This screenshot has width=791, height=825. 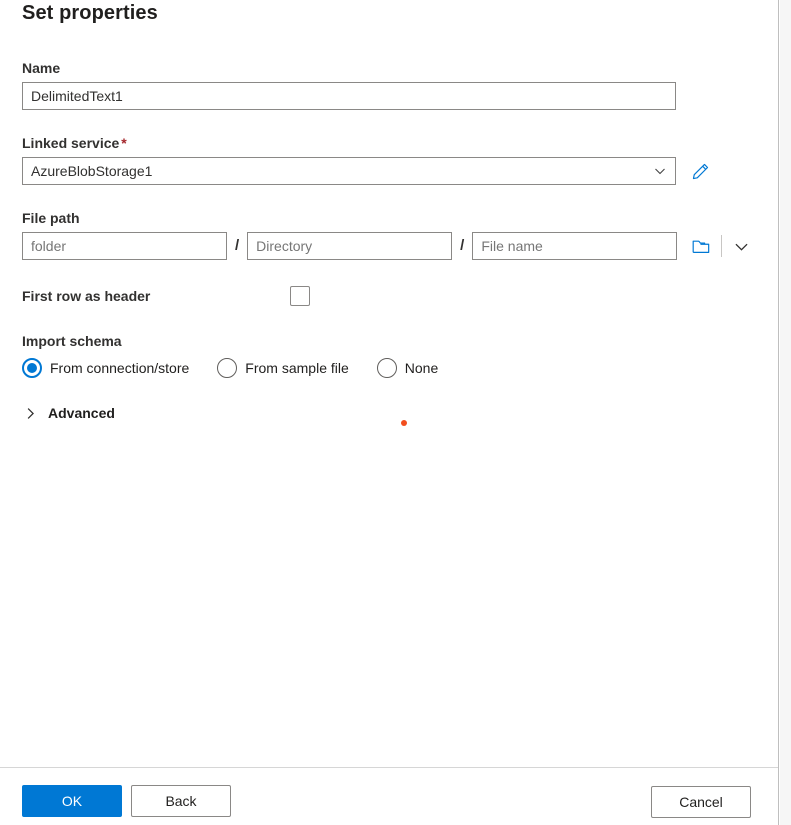 I want to click on pencil-icon, so click(x=700, y=171).